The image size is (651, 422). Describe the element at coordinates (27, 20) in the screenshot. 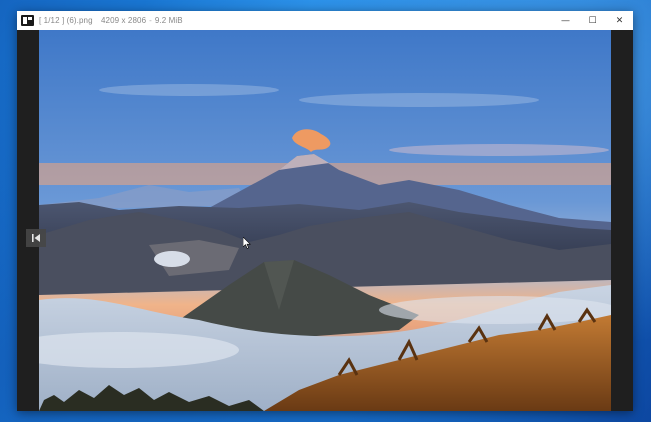

I see `app-icon` at that location.